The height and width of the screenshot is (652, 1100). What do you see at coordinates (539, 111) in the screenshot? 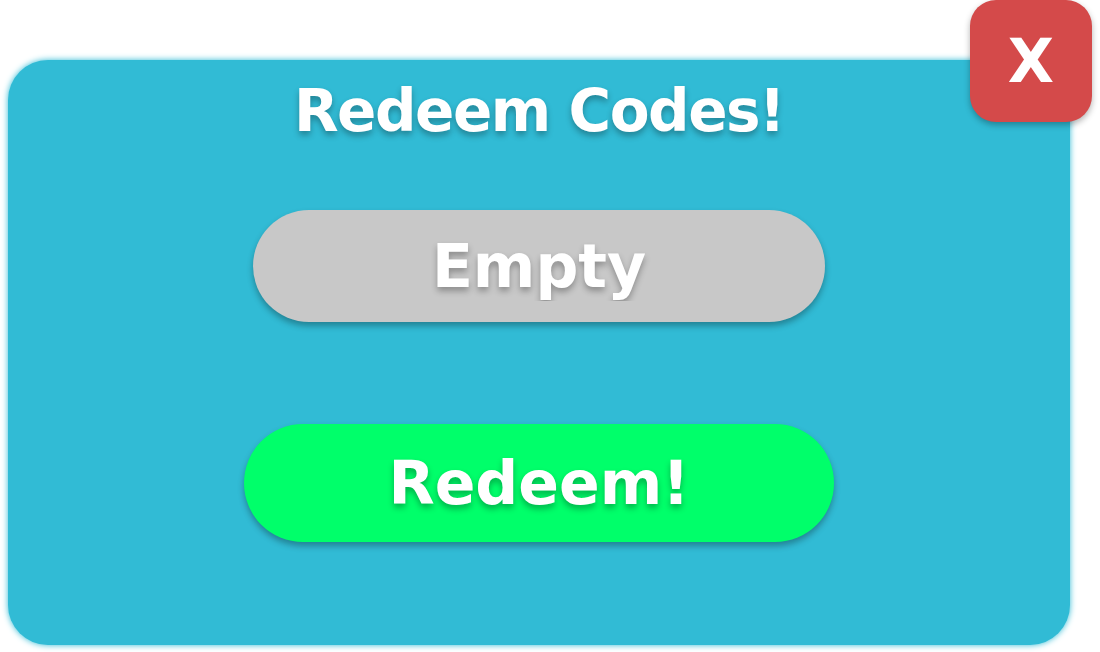
I see `dialog-title: Redeem Codes!` at bounding box center [539, 111].